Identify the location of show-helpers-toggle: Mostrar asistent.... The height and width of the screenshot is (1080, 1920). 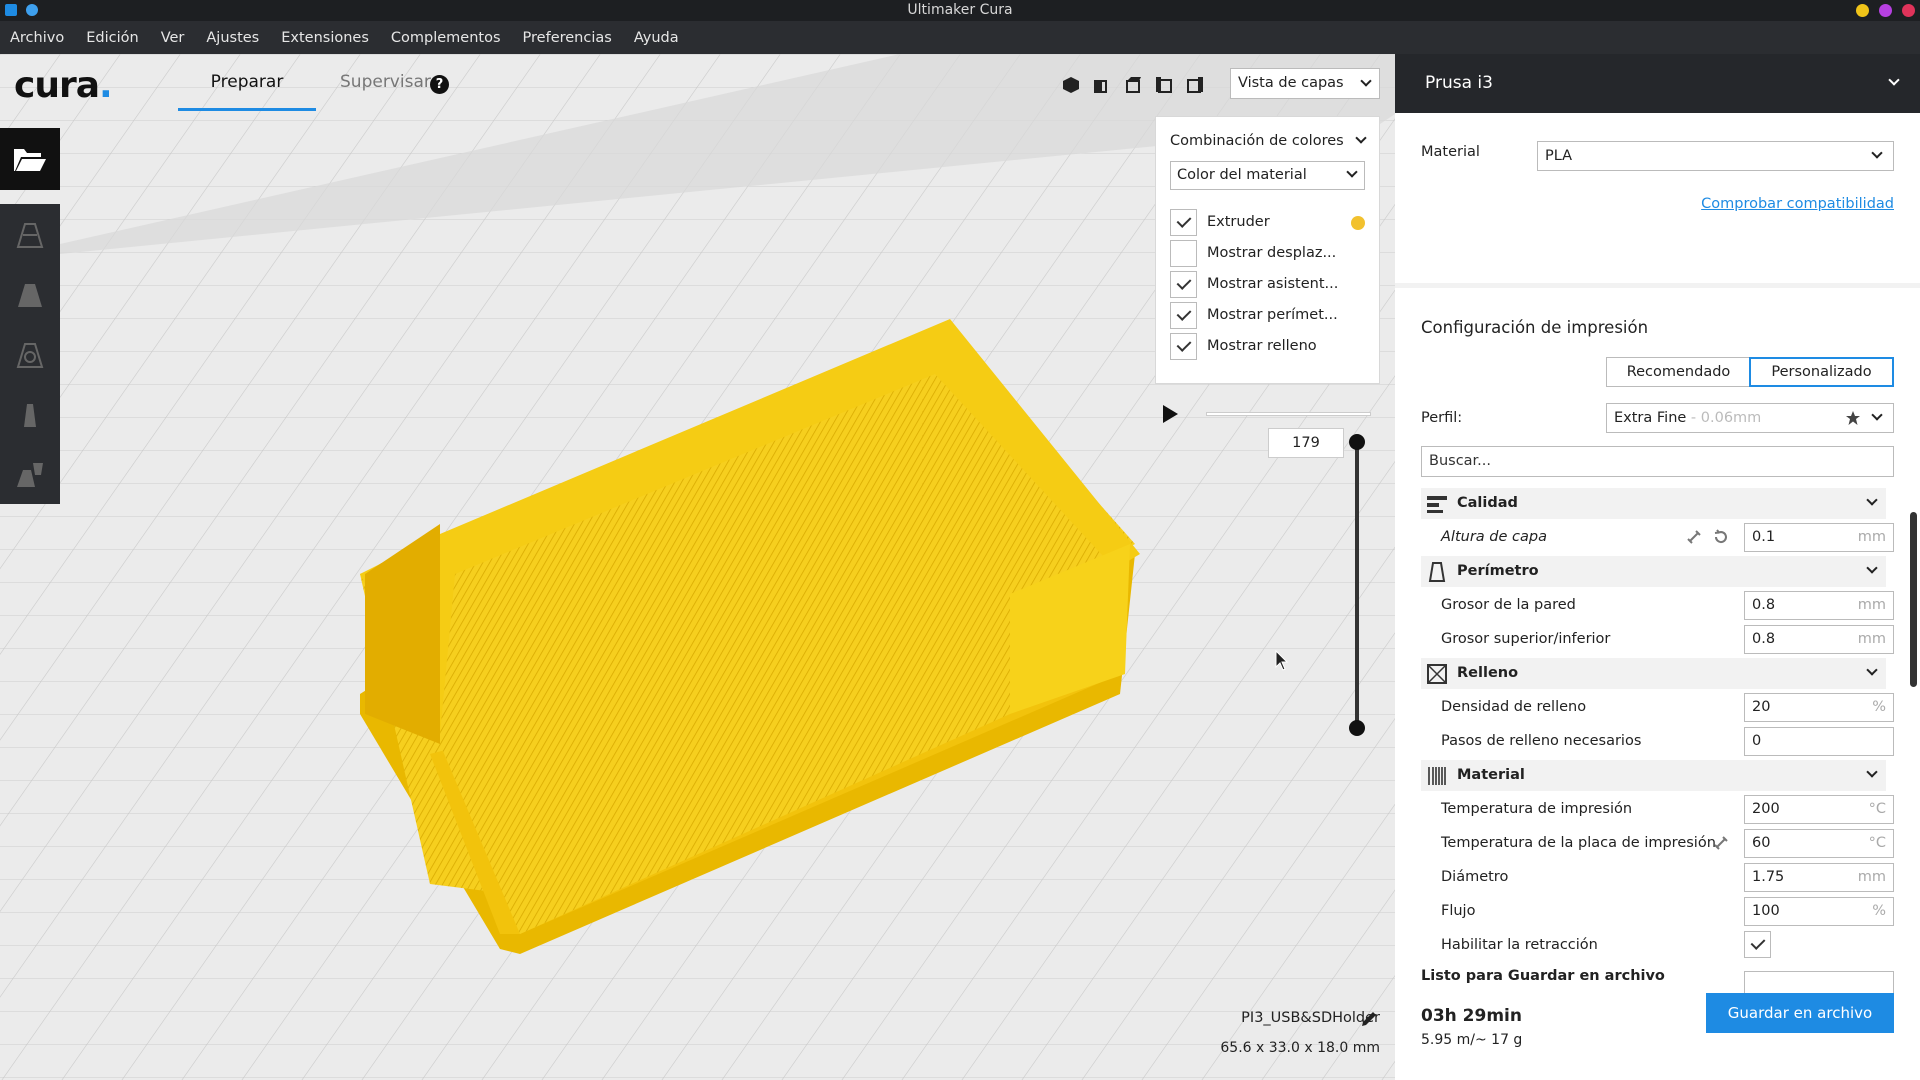
(1254, 284).